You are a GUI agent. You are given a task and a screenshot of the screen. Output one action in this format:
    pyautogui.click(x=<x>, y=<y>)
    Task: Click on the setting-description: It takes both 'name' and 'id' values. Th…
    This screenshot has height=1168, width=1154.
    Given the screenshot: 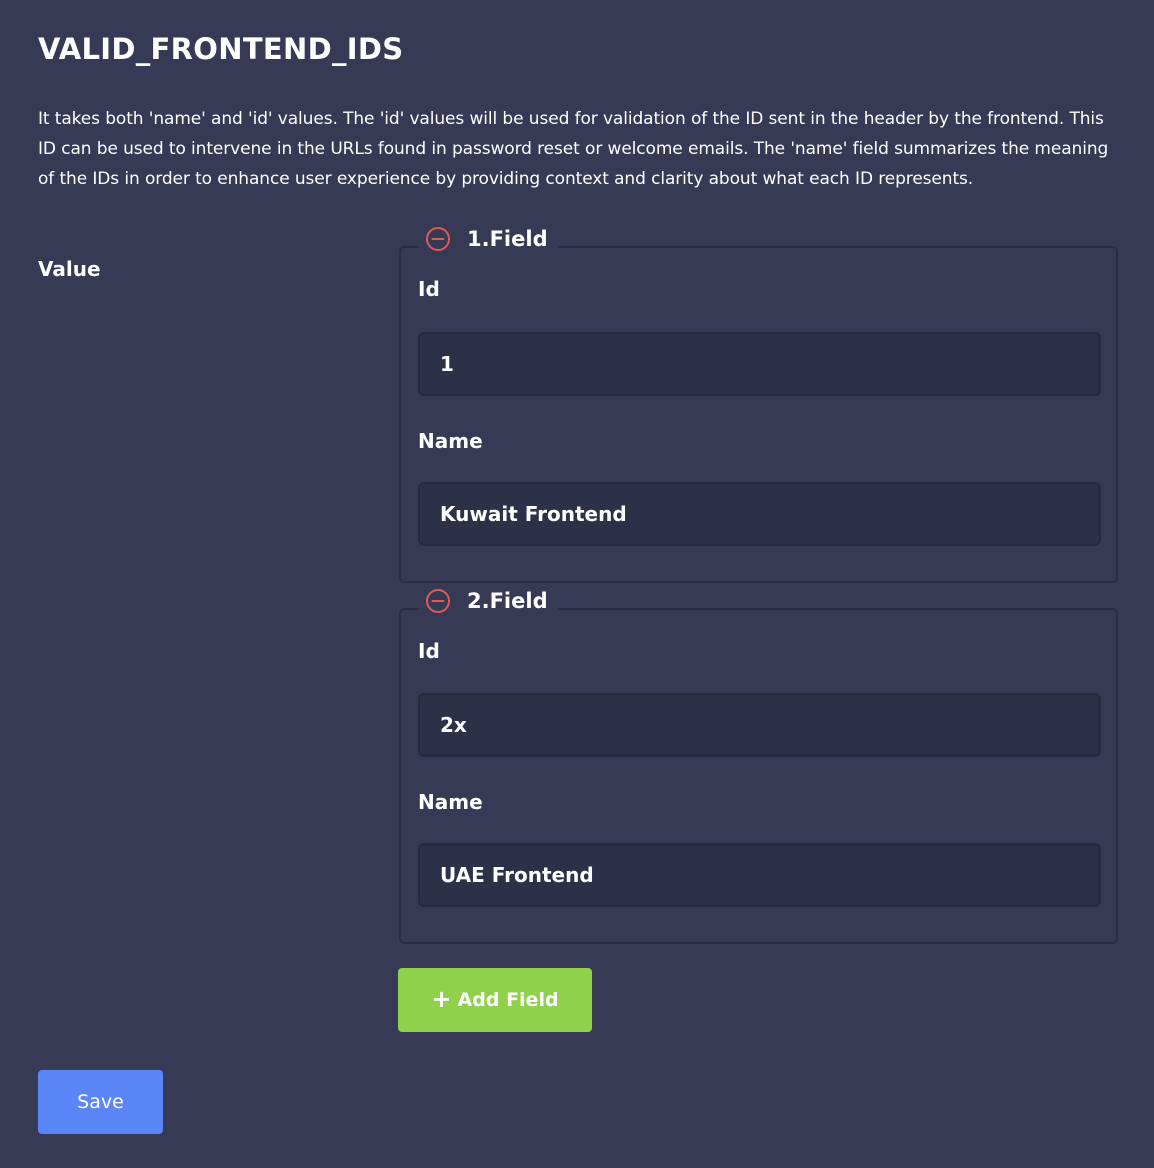 What is the action you would take?
    pyautogui.click(x=573, y=149)
    